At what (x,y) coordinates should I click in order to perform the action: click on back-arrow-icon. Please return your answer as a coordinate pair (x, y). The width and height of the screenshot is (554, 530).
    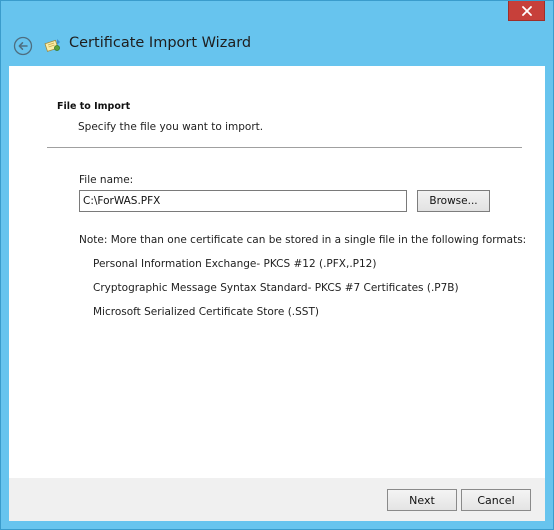
    Looking at the image, I should click on (23, 46).